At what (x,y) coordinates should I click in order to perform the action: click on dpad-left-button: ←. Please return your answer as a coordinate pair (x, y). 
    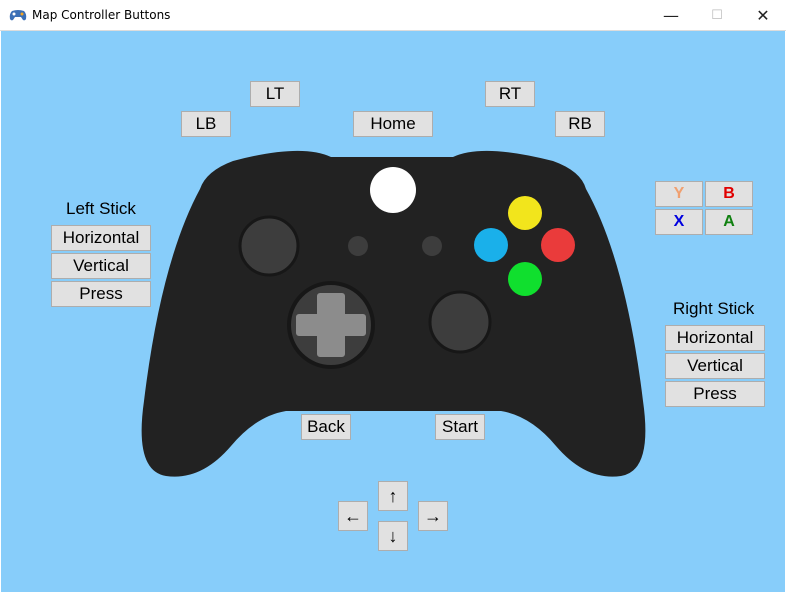
    Looking at the image, I should click on (353, 516).